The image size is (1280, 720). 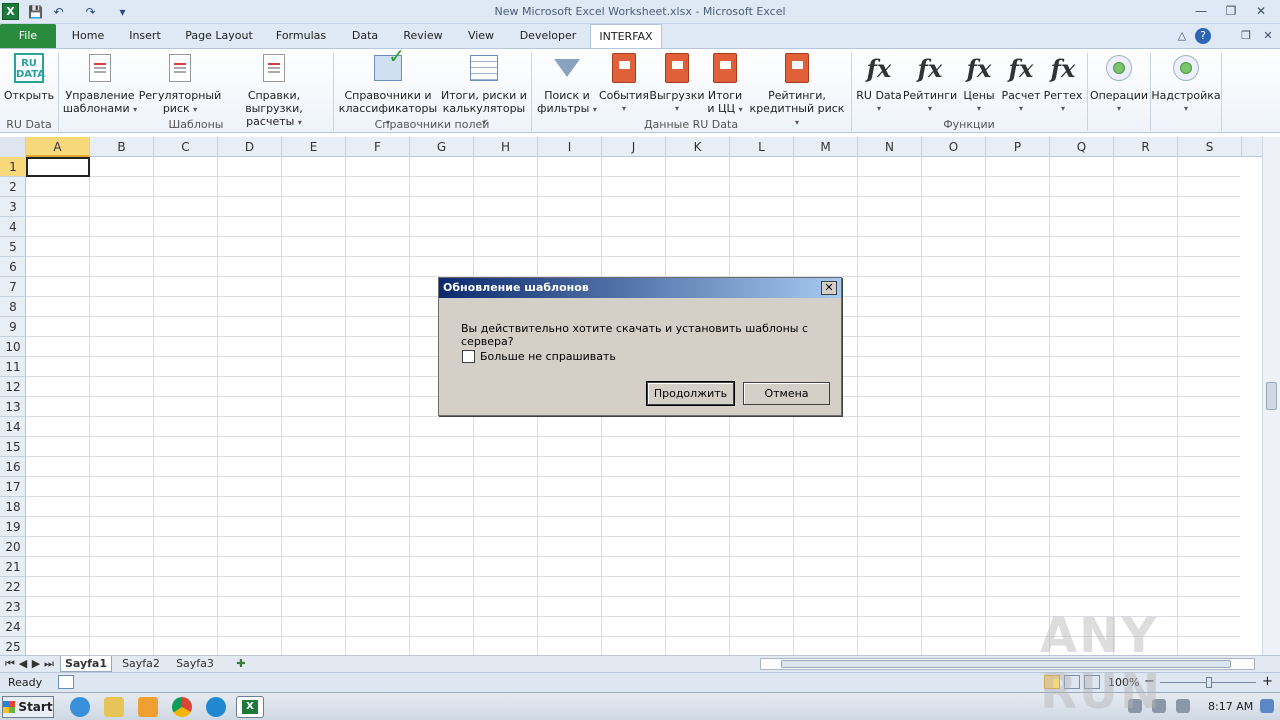 I want to click on column-header-l: L, so click(x=762, y=147).